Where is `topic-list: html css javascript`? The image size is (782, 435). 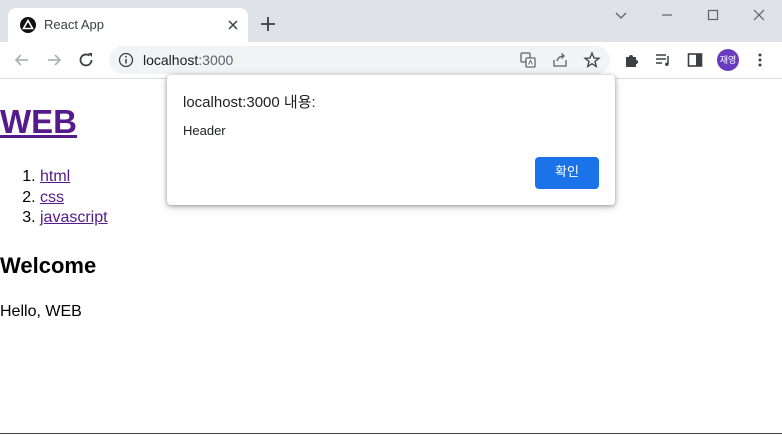 topic-list: html css javascript is located at coordinates (54, 198).